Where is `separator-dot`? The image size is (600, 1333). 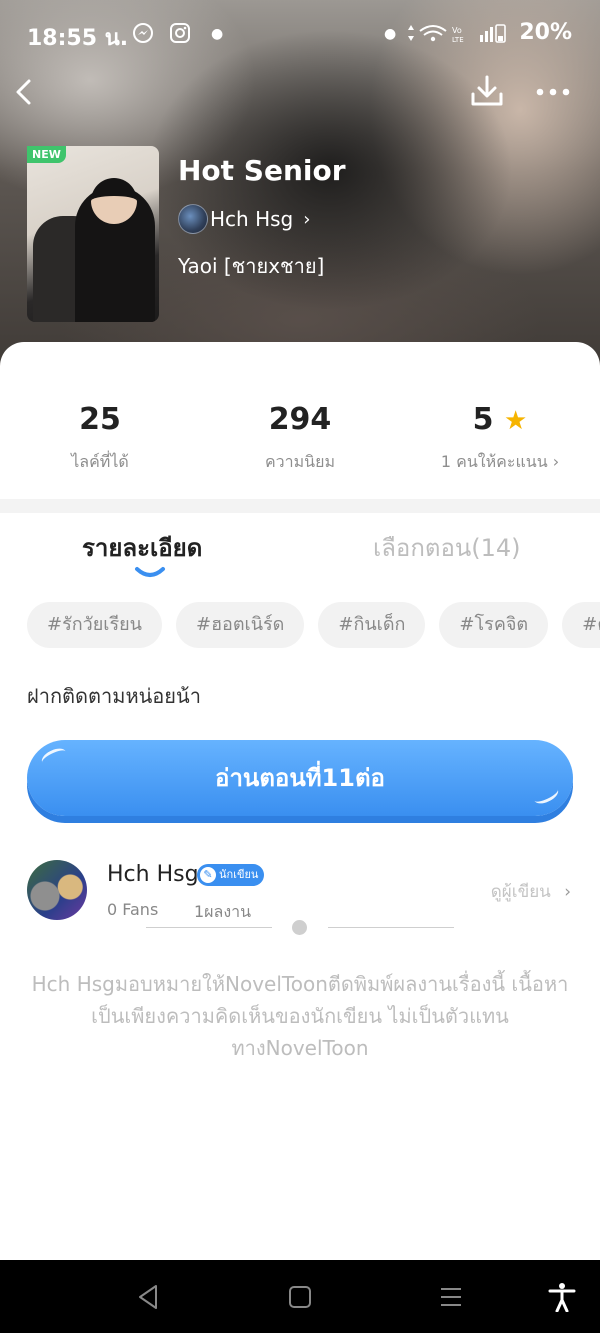
separator-dot is located at coordinates (299, 927).